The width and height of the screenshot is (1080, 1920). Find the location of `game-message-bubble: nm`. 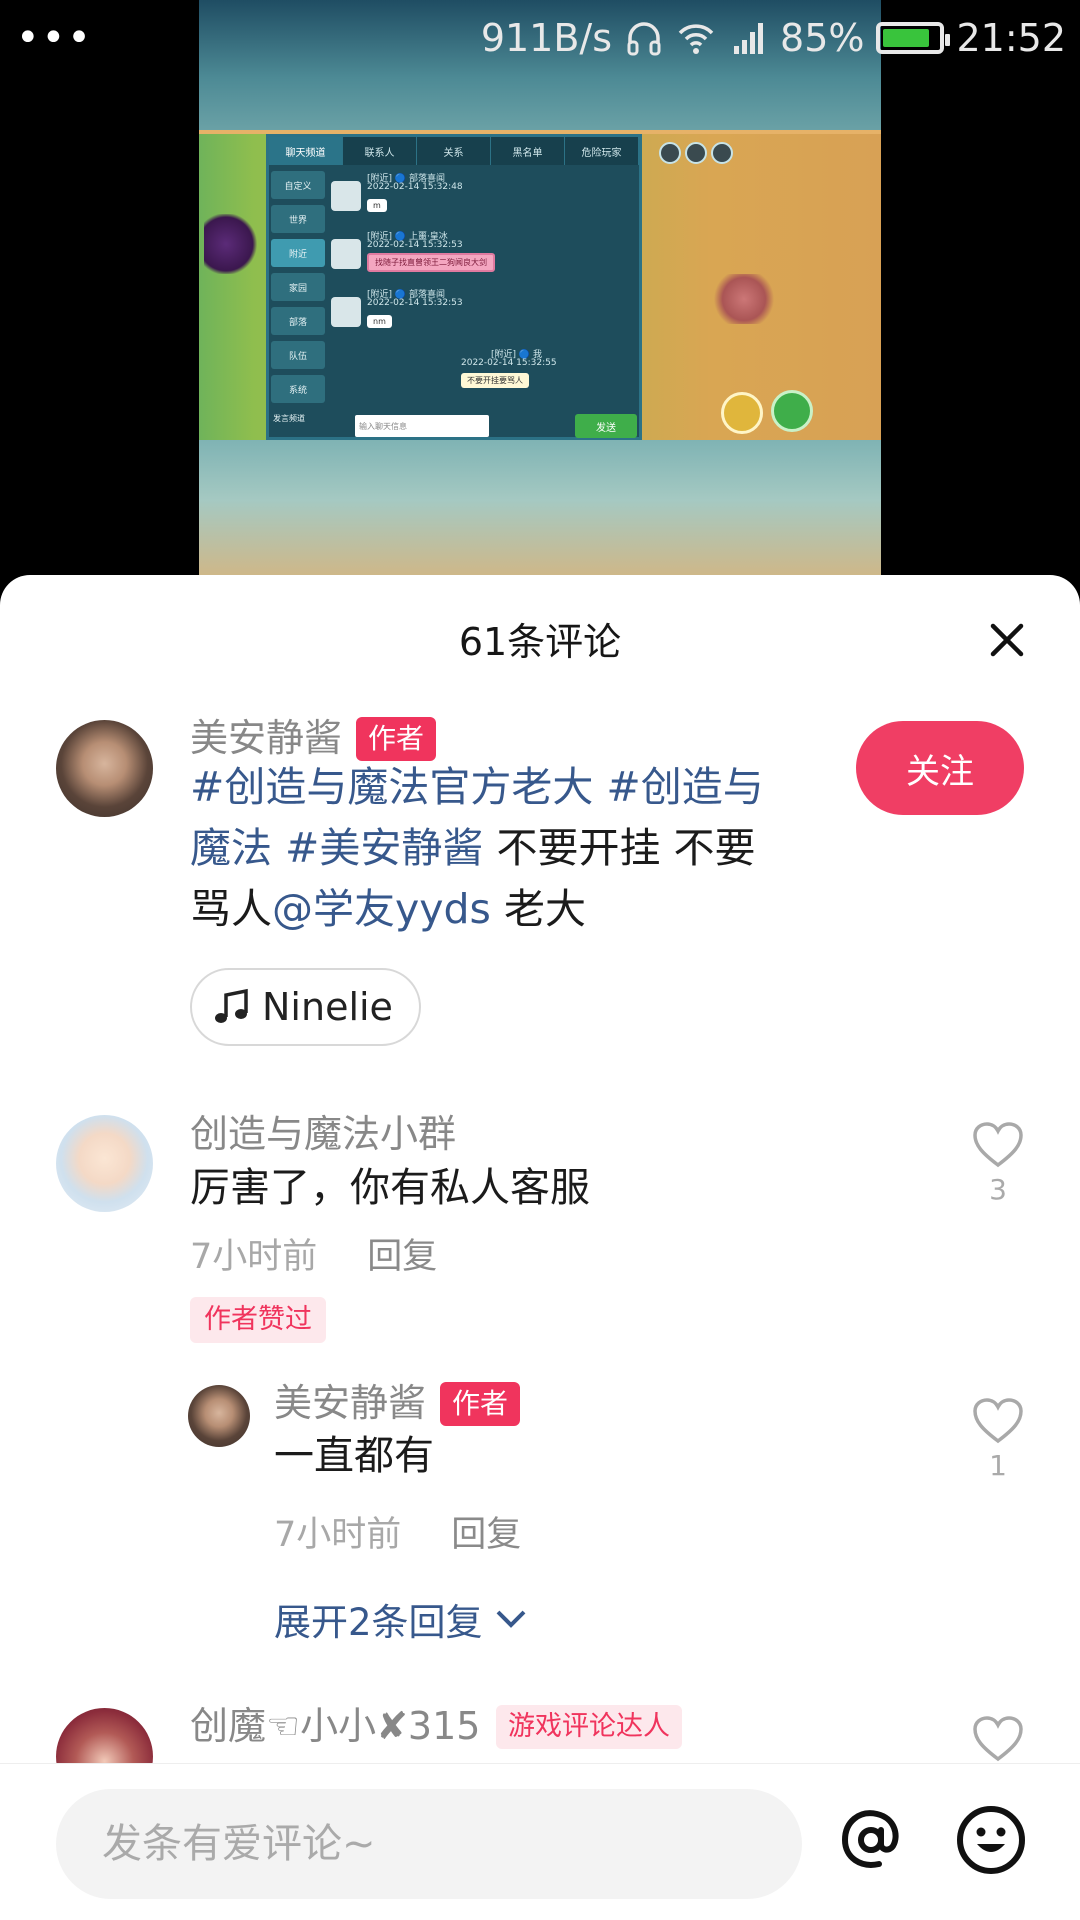

game-message-bubble: nm is located at coordinates (379, 321).